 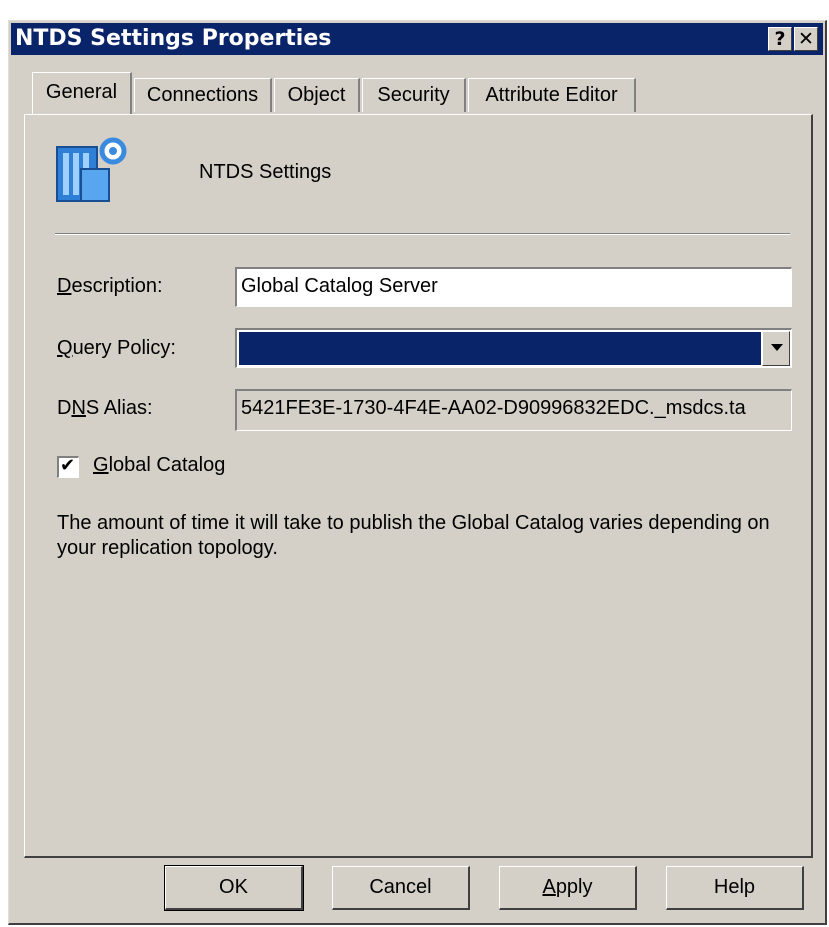 I want to click on ntds-settings-icon, so click(x=91, y=169).